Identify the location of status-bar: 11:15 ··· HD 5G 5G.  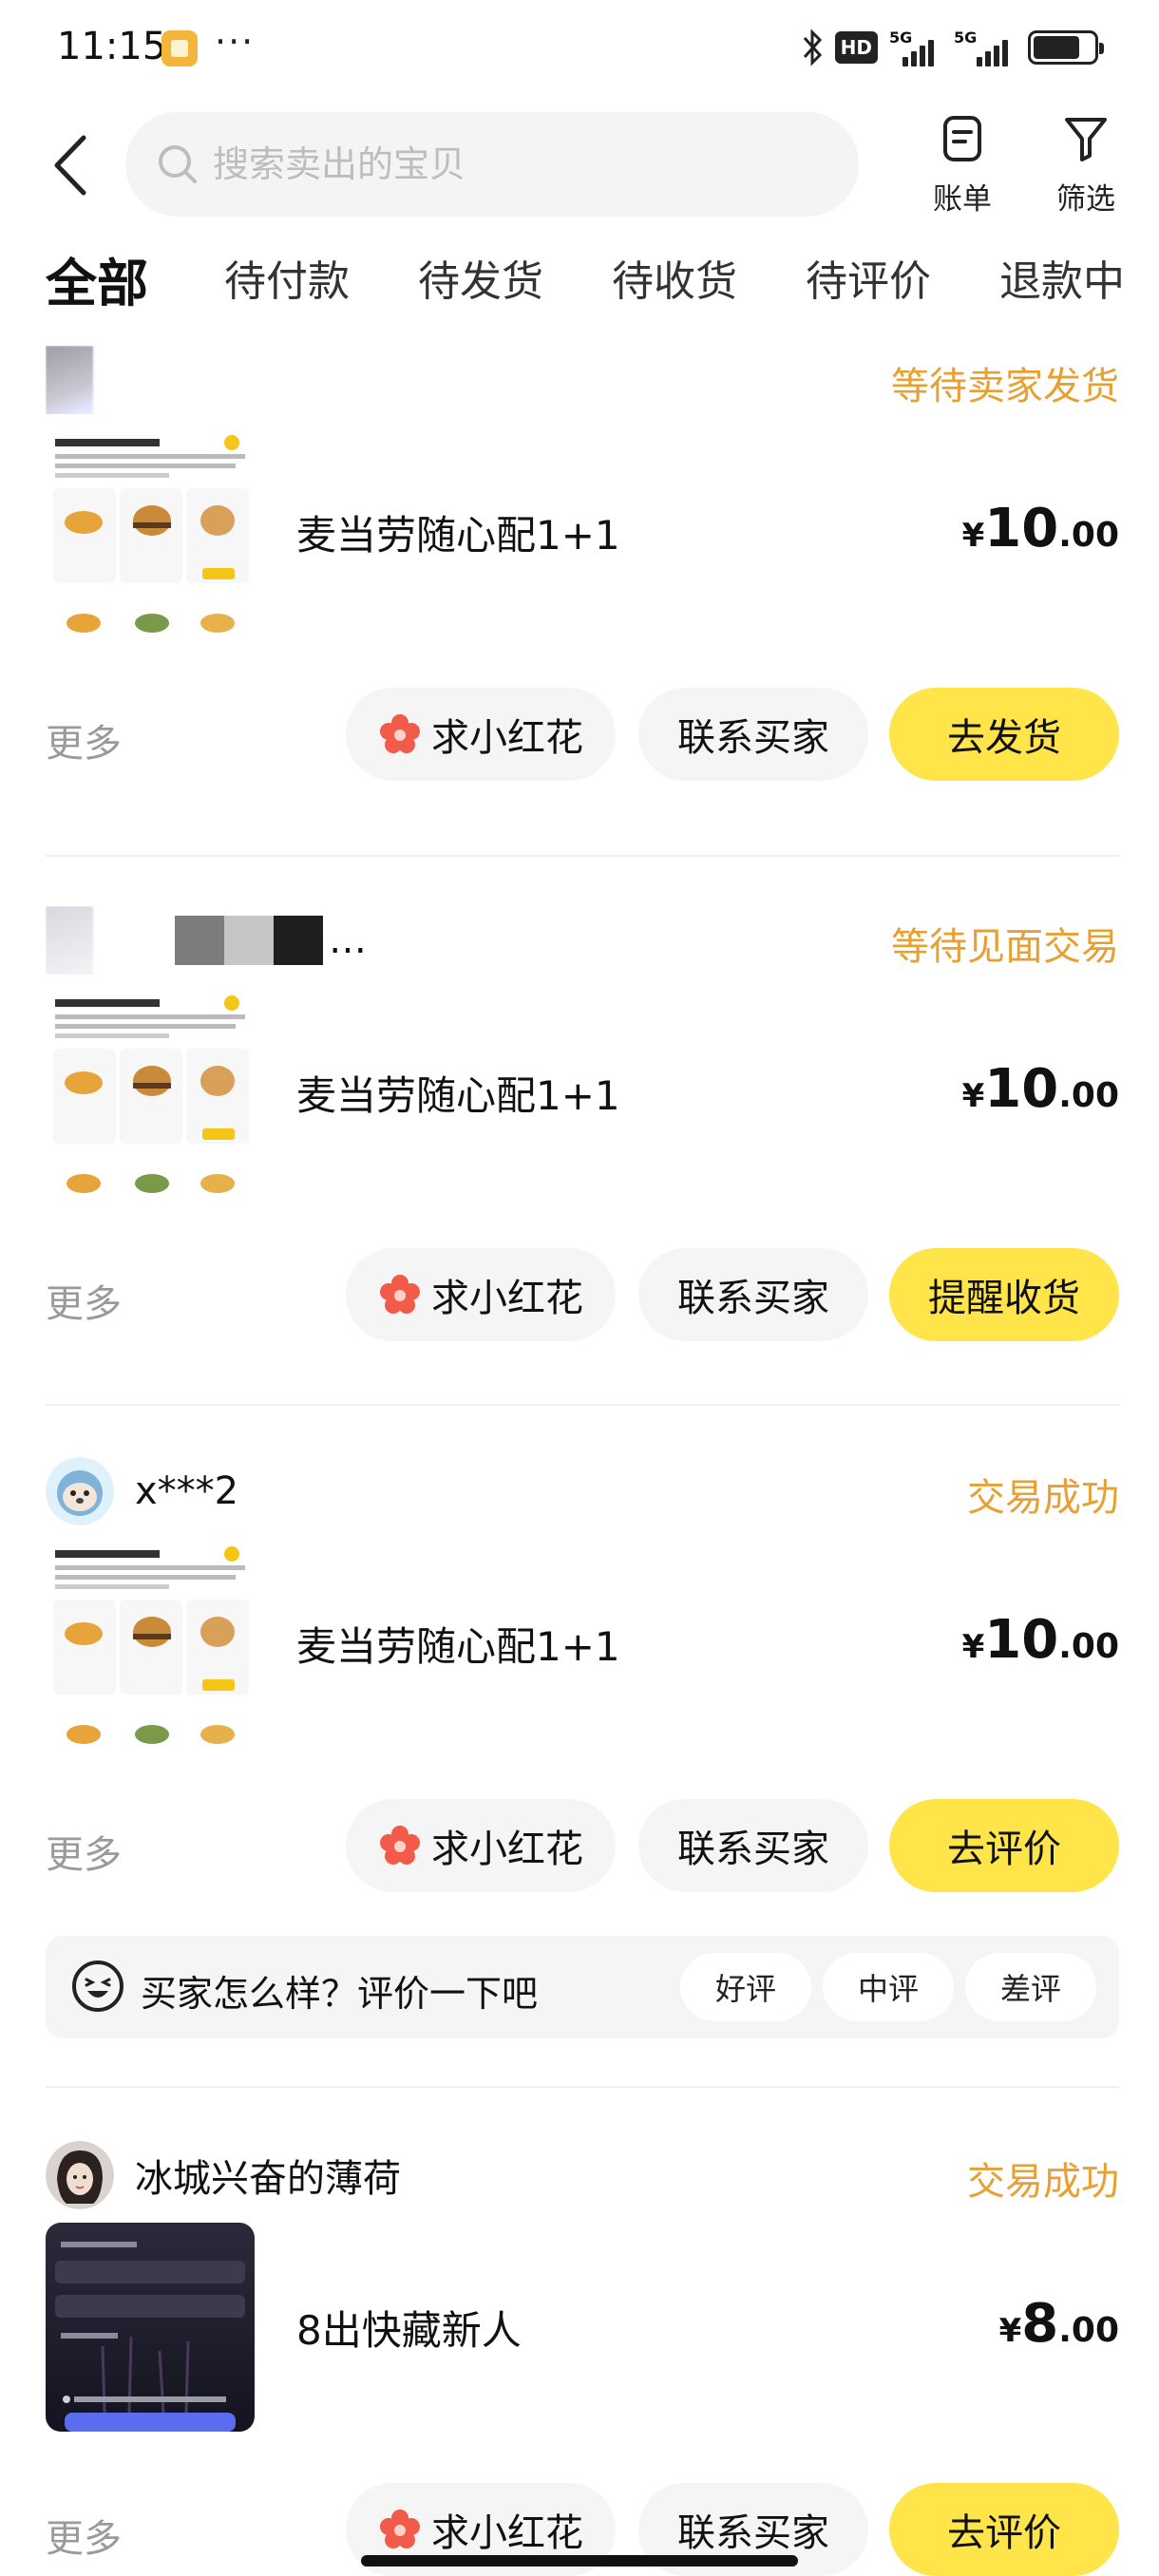
(579, 49).